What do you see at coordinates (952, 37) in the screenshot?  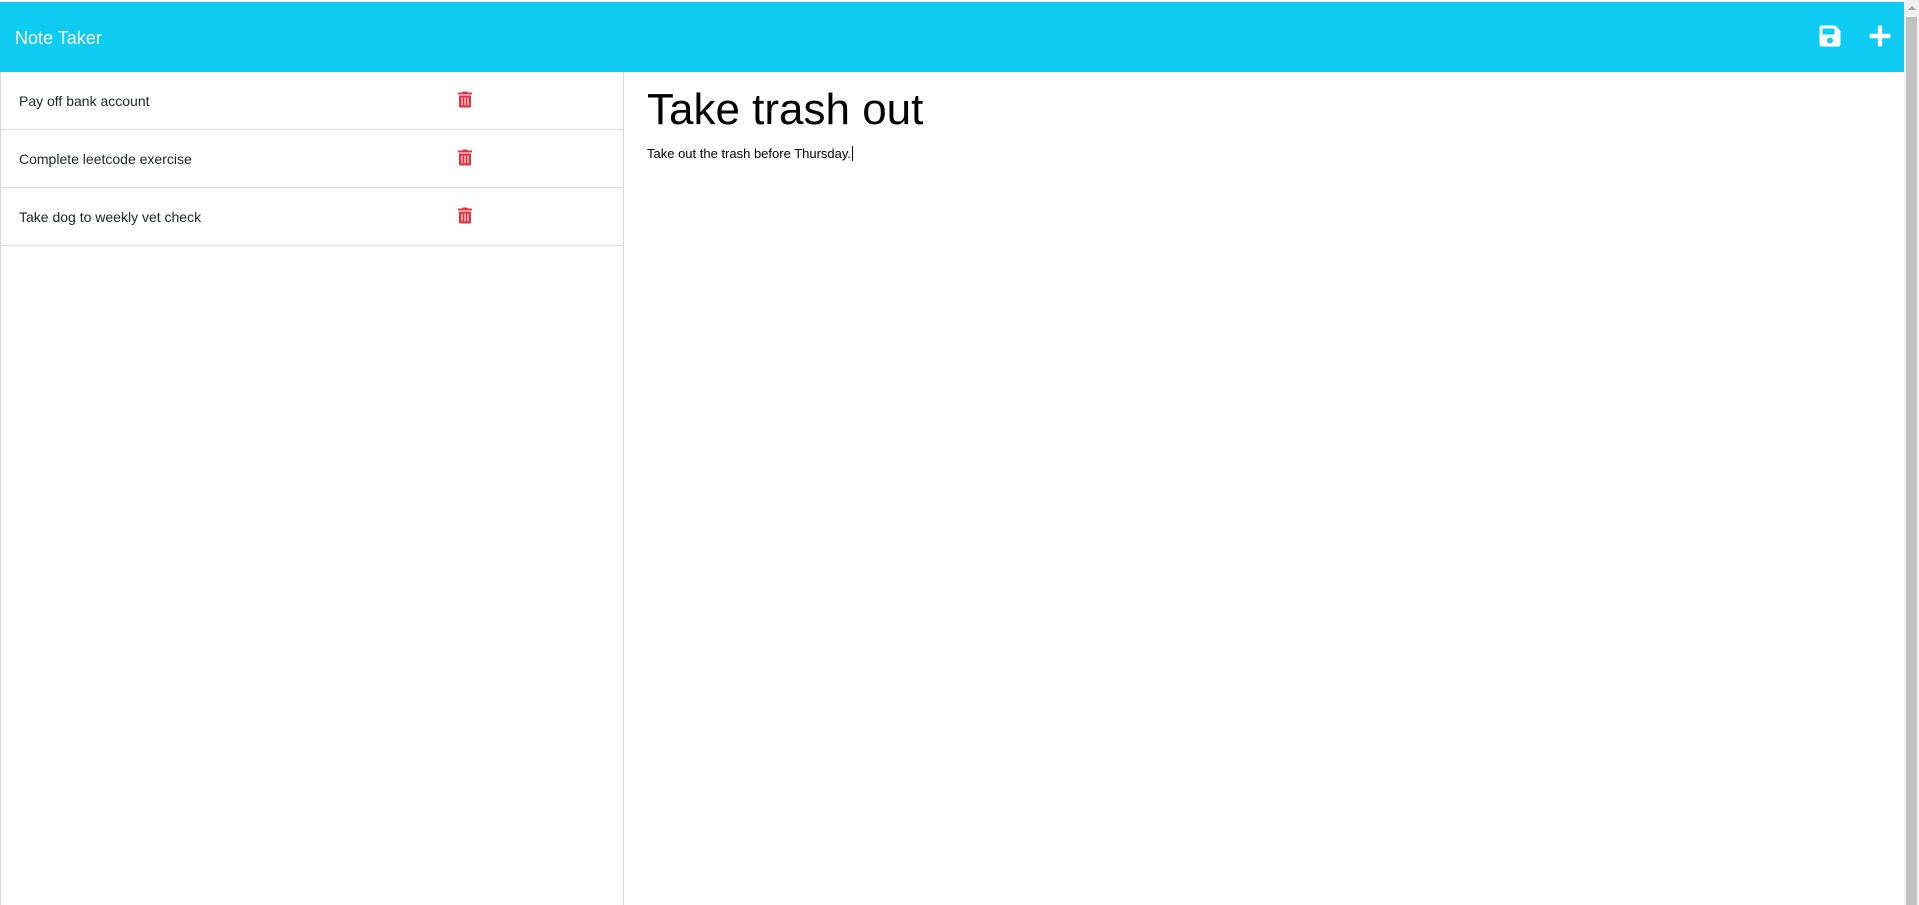 I see `navbar: Note Taker` at bounding box center [952, 37].